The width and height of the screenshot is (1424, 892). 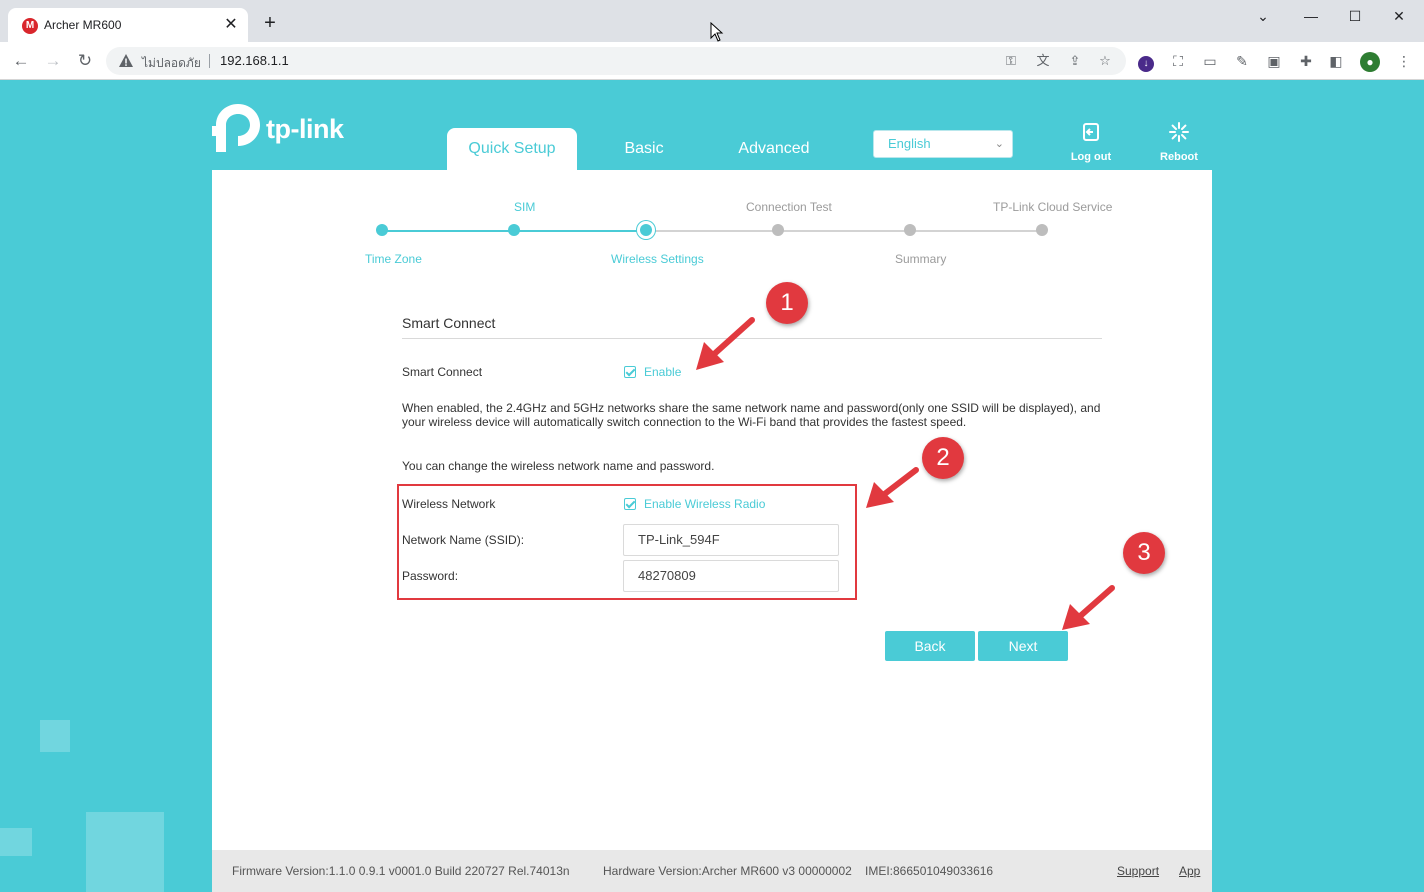 What do you see at coordinates (909, 143) in the screenshot?
I see `language-value: English` at bounding box center [909, 143].